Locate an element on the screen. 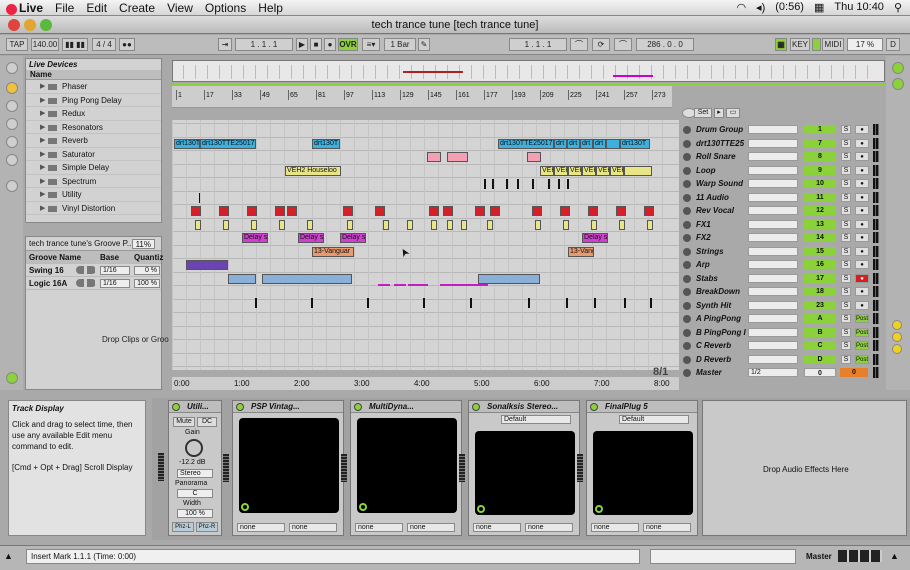  set-locator-button: Set is located at coordinates (703, 113).